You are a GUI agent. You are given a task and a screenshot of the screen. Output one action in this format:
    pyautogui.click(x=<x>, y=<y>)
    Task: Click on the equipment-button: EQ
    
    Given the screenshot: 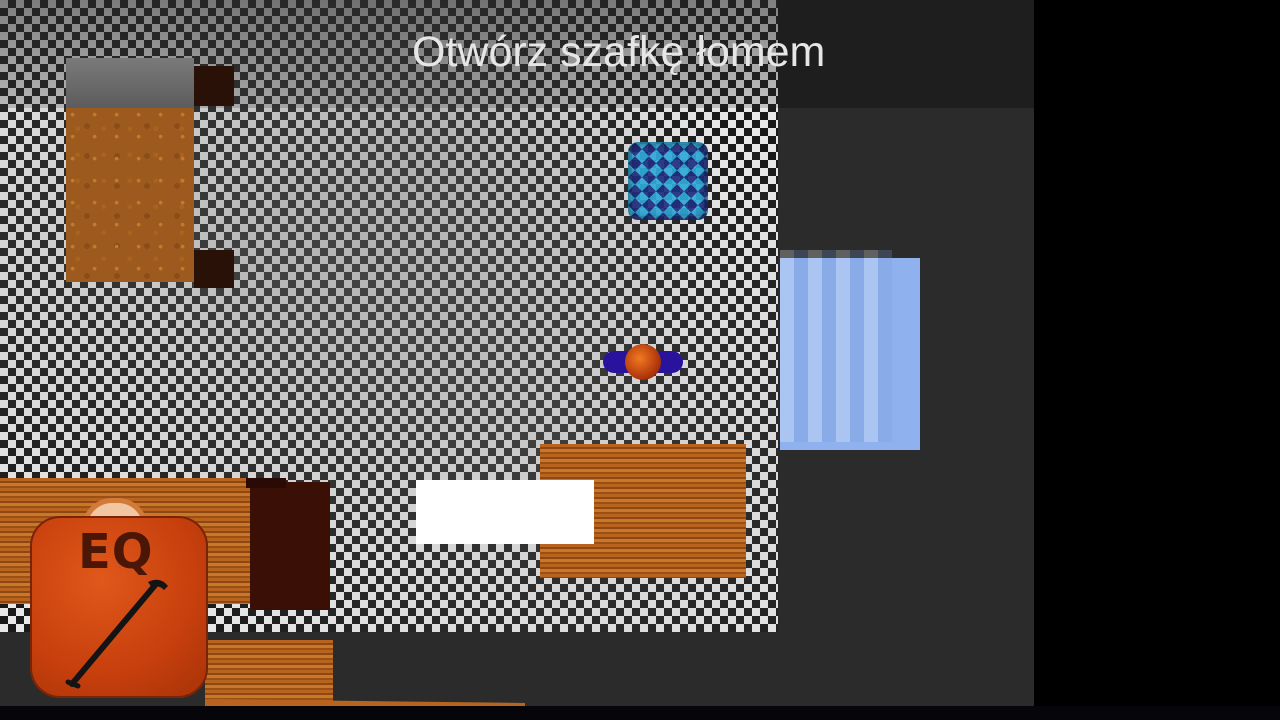 What is the action you would take?
    pyautogui.click(x=119, y=607)
    